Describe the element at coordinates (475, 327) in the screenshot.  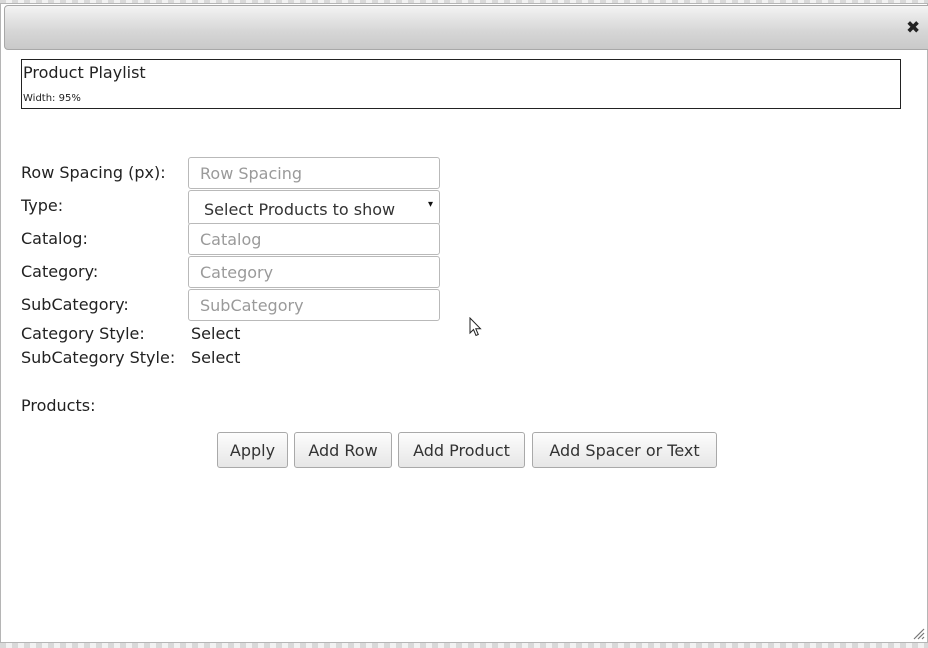
I see `mouse-cursor-icon` at that location.